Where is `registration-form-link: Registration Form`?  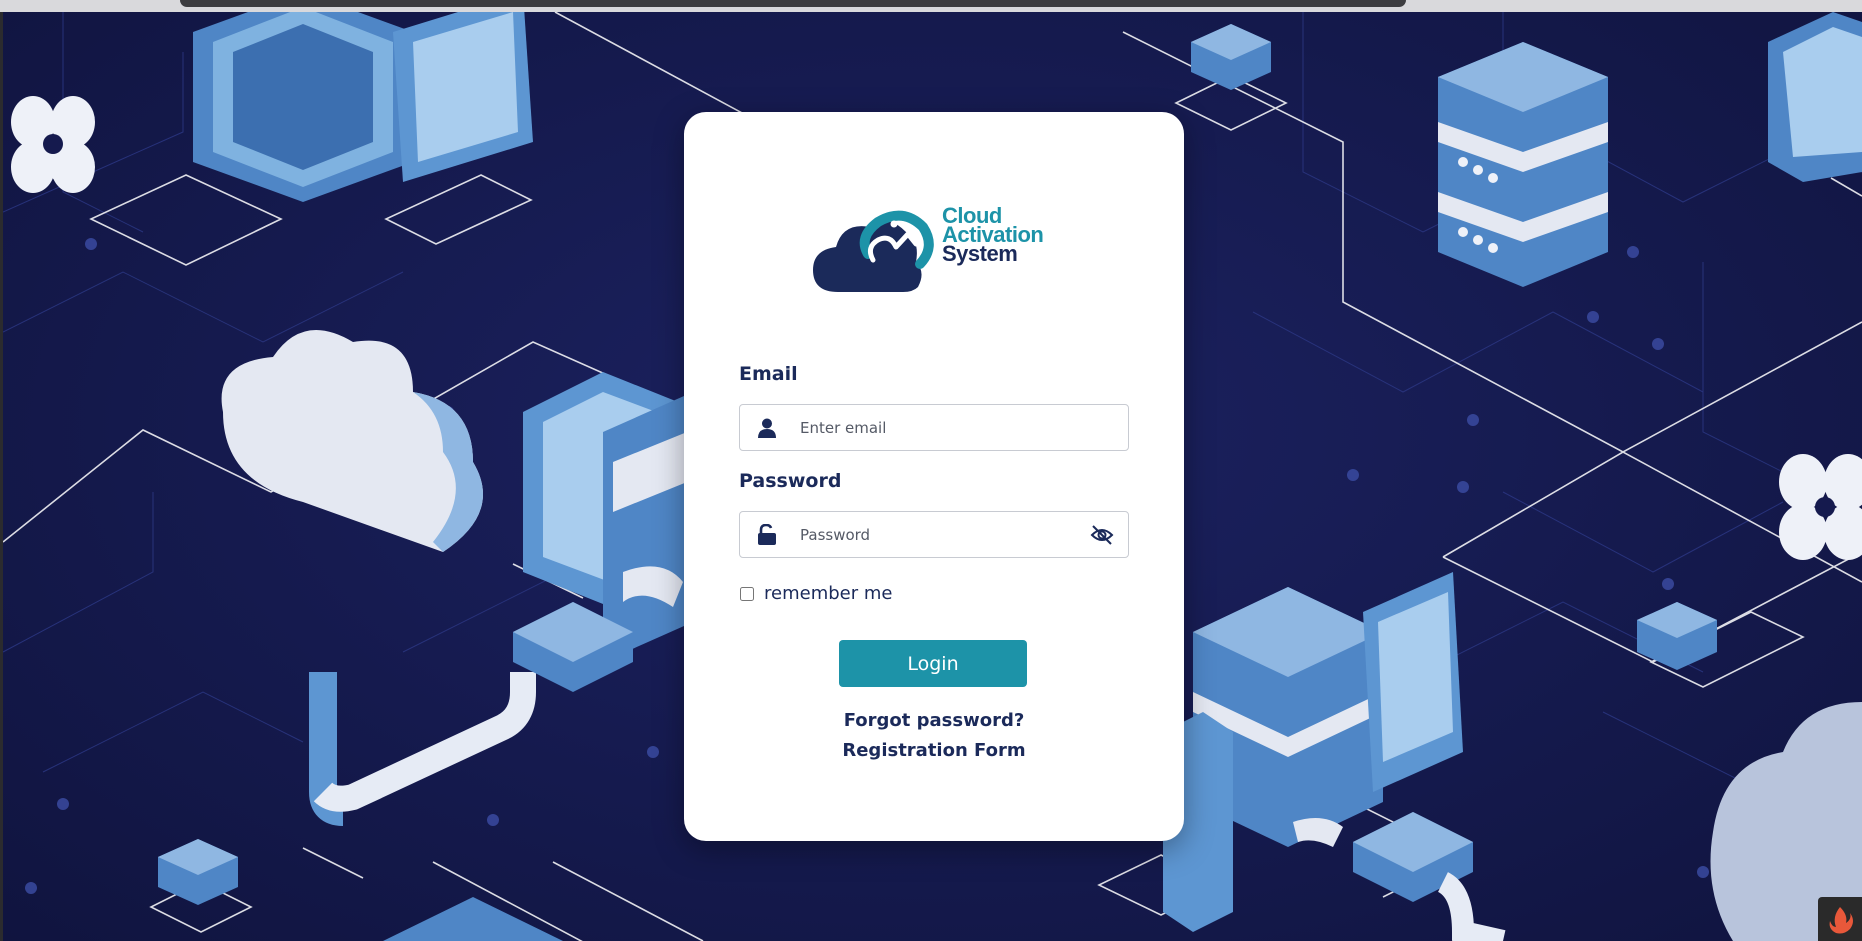
registration-form-link: Registration Form is located at coordinates (934, 750).